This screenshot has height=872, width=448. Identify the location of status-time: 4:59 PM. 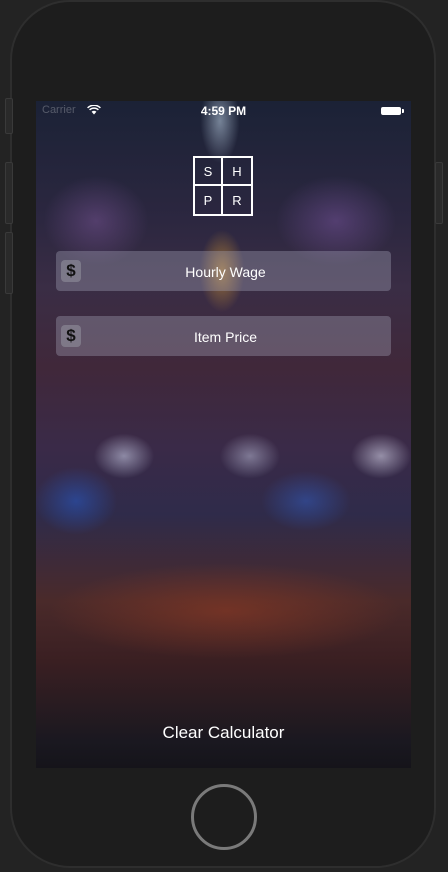
(223, 111).